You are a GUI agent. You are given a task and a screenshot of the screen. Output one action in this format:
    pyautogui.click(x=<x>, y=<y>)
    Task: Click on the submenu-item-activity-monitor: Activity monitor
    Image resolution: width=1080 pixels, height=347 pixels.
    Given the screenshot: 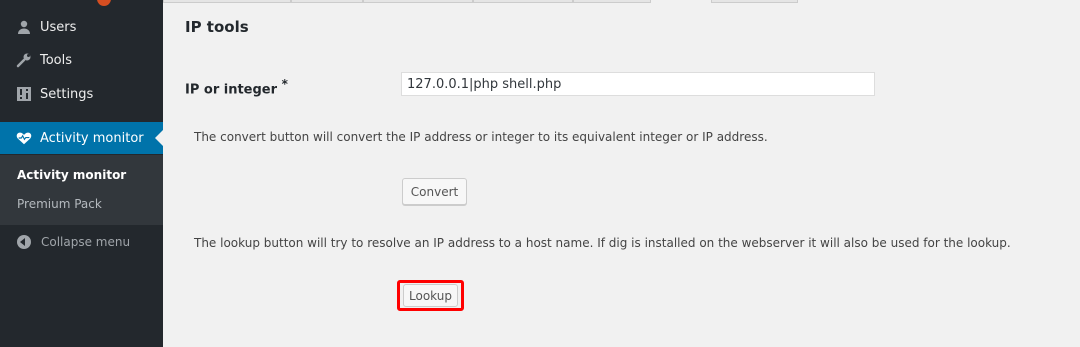 What is the action you would take?
    pyautogui.click(x=71, y=175)
    